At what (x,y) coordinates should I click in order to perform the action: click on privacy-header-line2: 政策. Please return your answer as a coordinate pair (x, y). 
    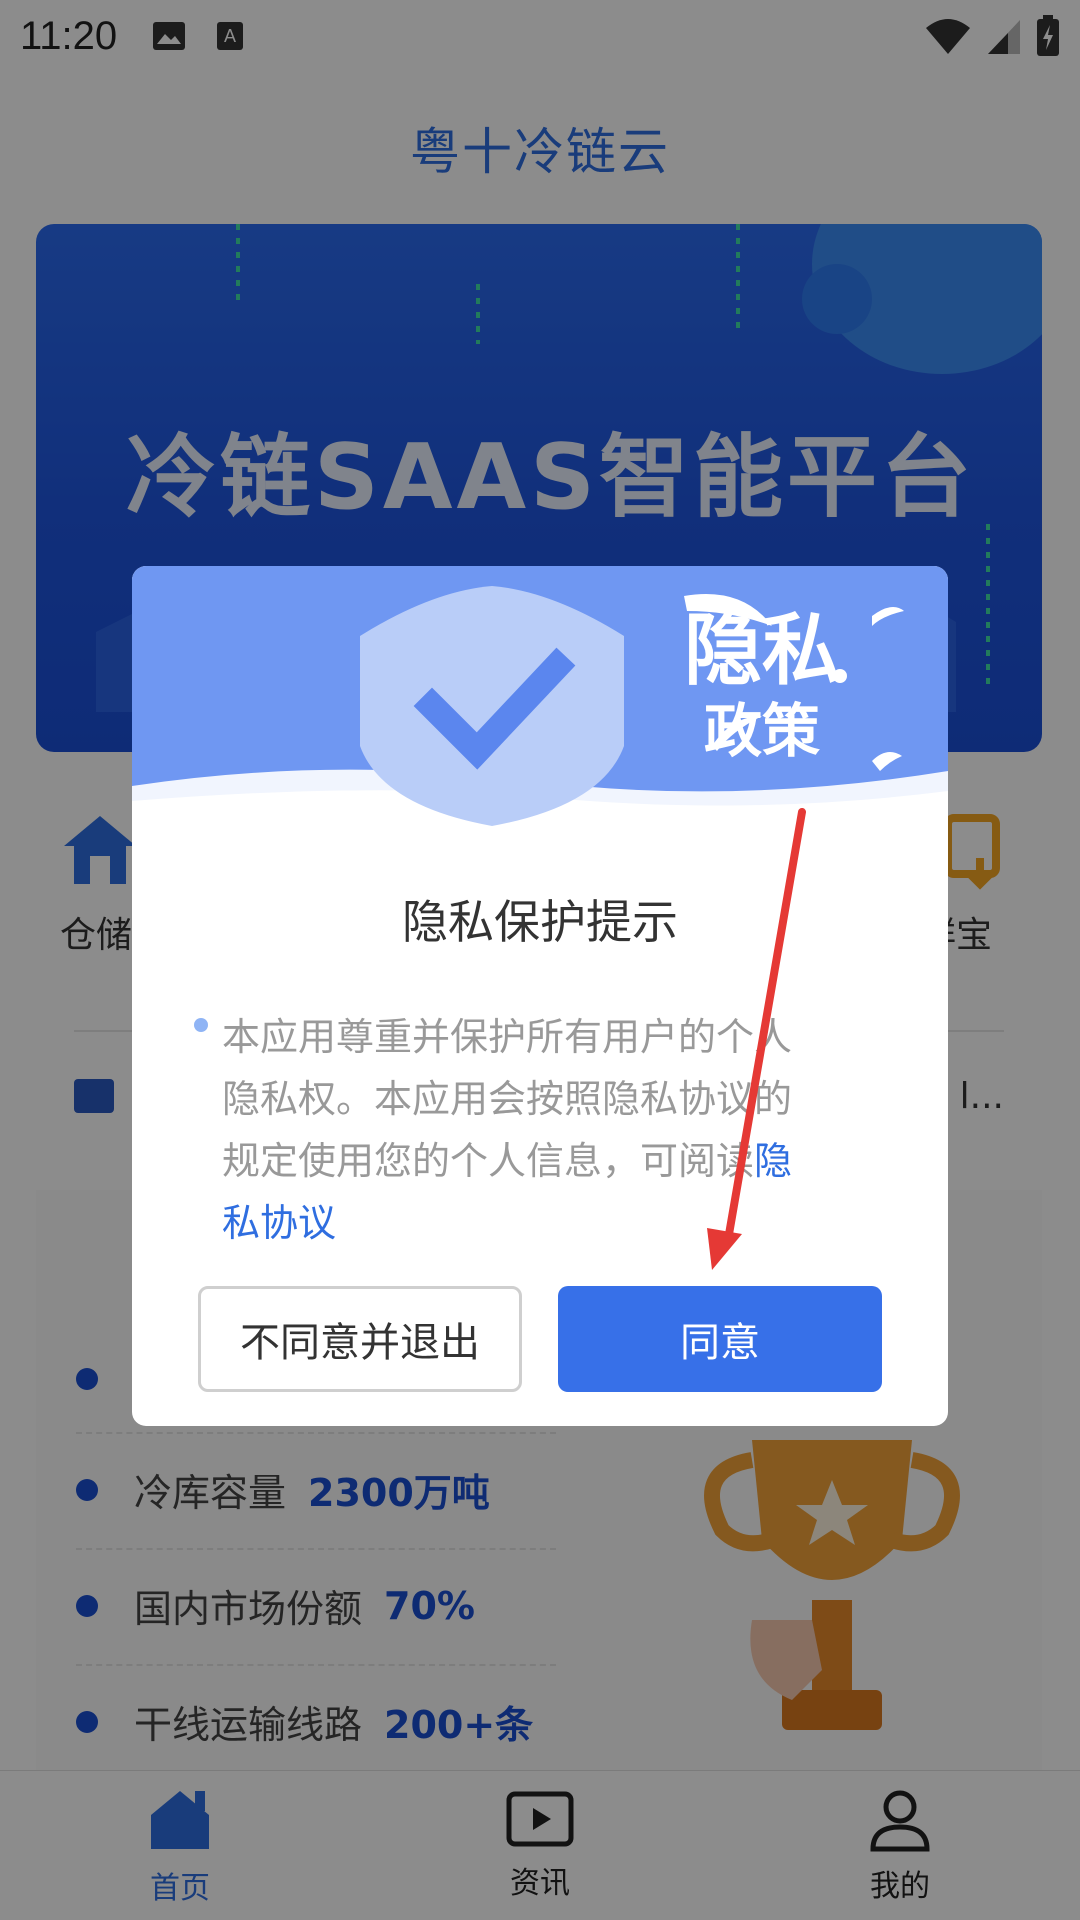
    Looking at the image, I should click on (761, 731).